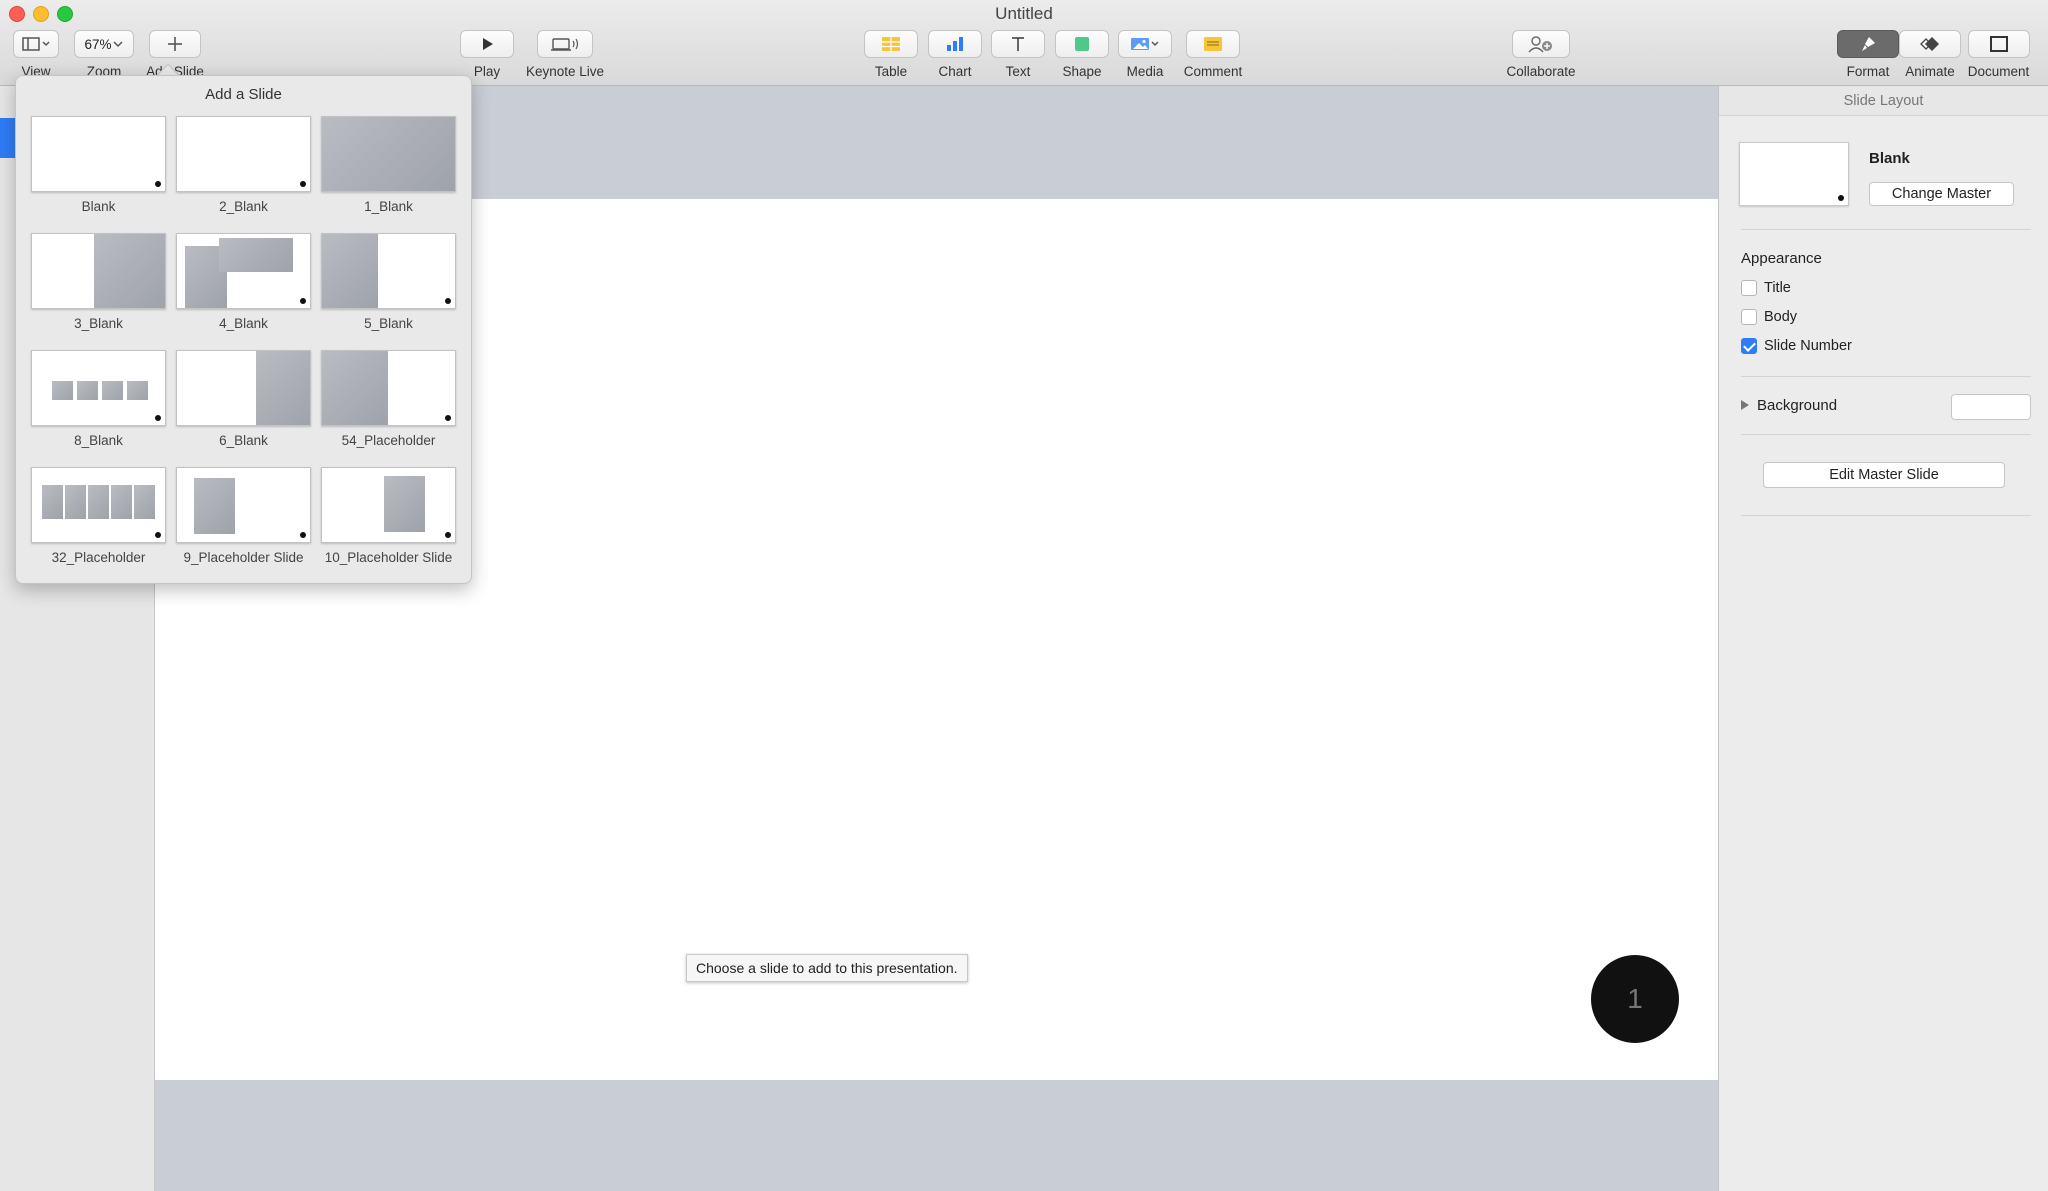  I want to click on document-control: Document, so click(1998, 54).